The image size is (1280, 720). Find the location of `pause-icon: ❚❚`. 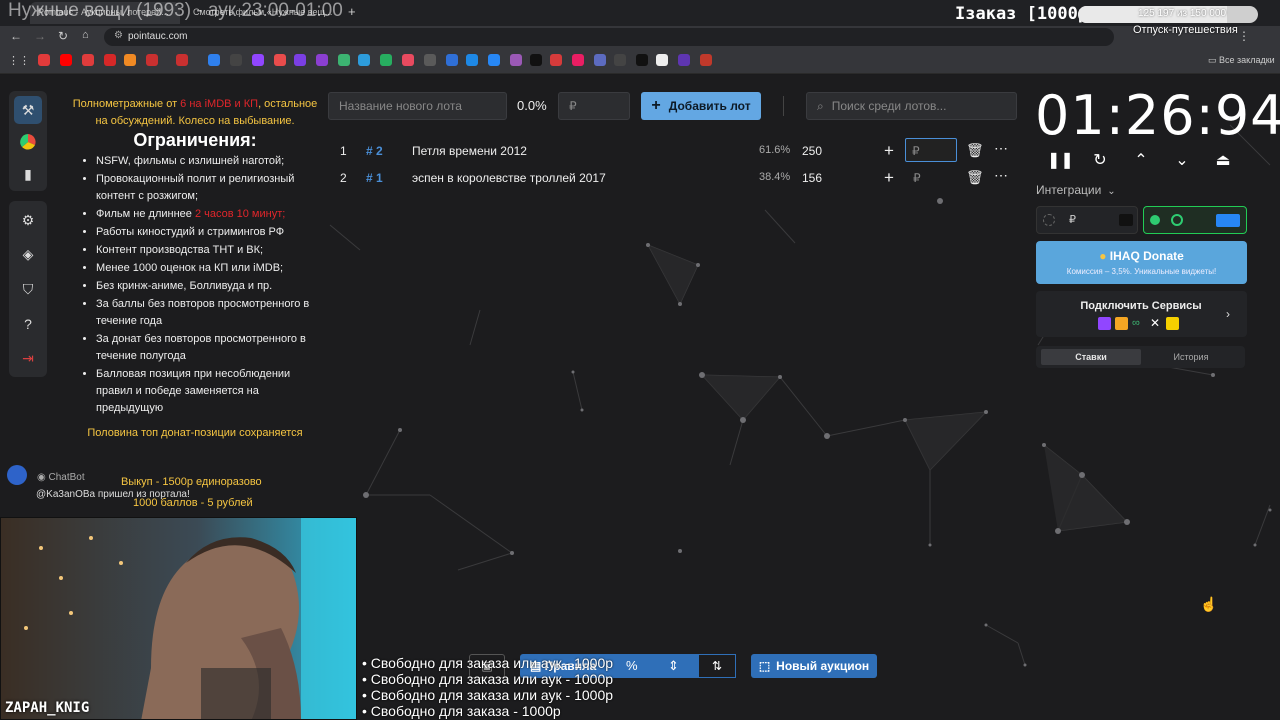

pause-icon: ❚❚ is located at coordinates (1060, 162).